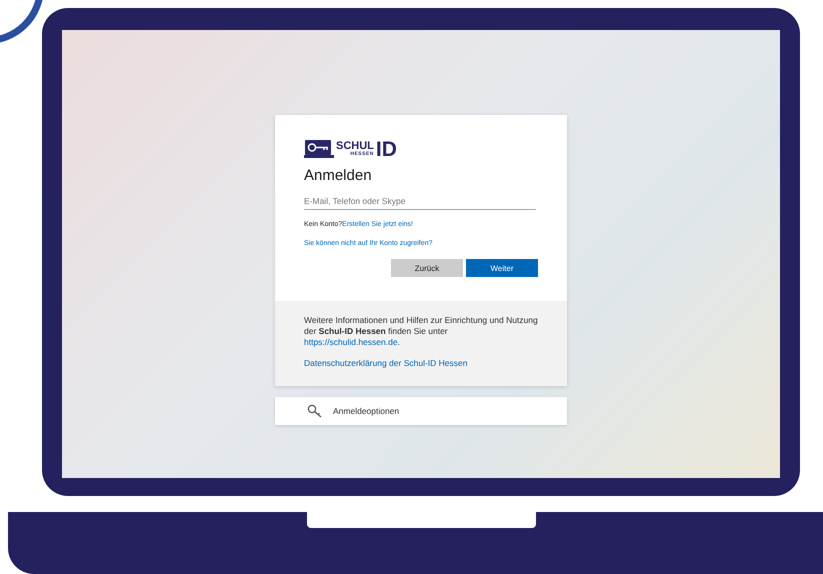  What do you see at coordinates (421, 331) in the screenshot?
I see `info-paragraph: Weitere Informationen und Hilfen zur Einrichtung und Nutzung der Schul-ID Hessen finden Sie unter https://schulid.hessen.de.` at bounding box center [421, 331].